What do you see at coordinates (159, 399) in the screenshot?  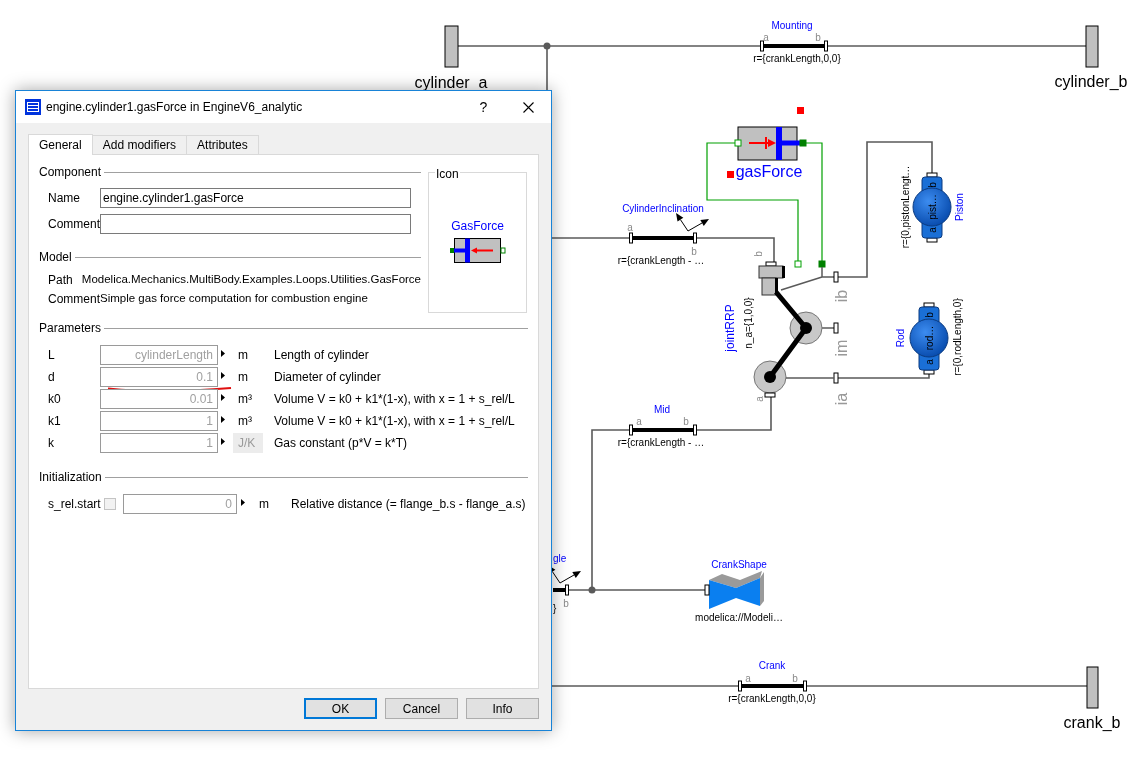 I see `parameter-input: 0.01` at bounding box center [159, 399].